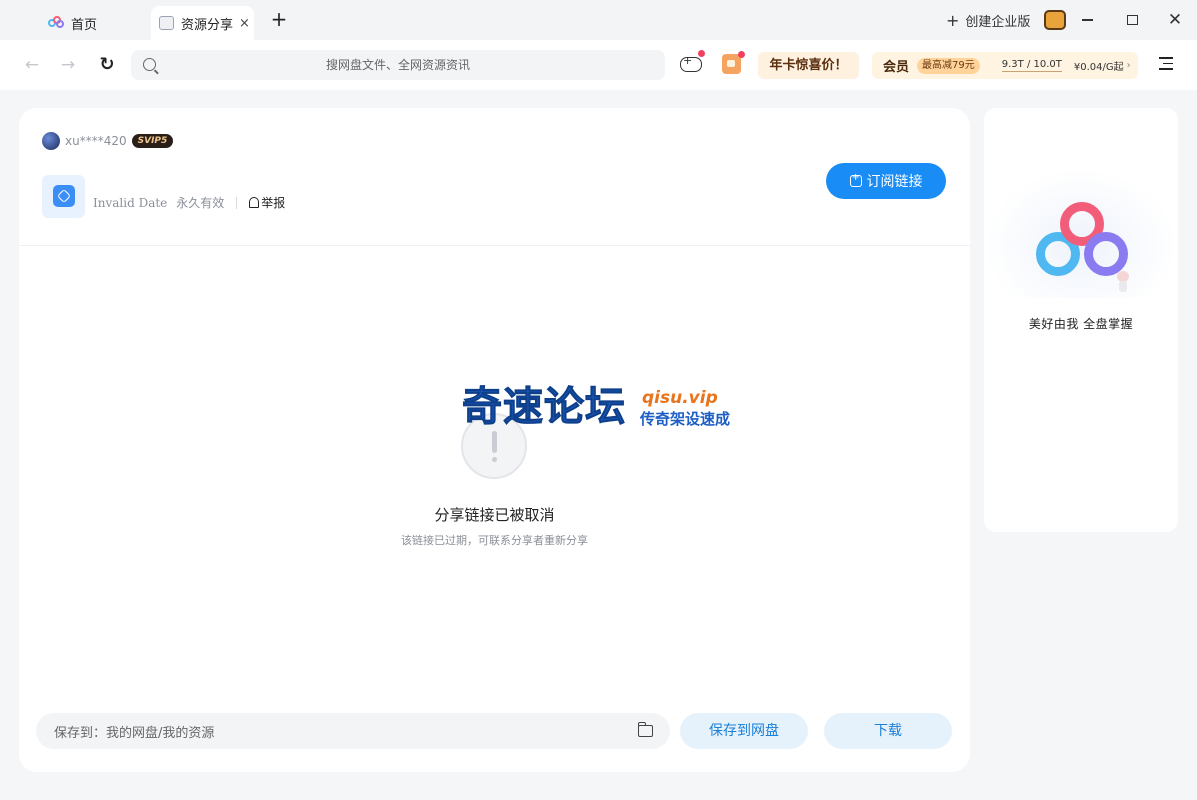  What do you see at coordinates (896, 67) in the screenshot?
I see `member-label: 会员` at bounding box center [896, 67].